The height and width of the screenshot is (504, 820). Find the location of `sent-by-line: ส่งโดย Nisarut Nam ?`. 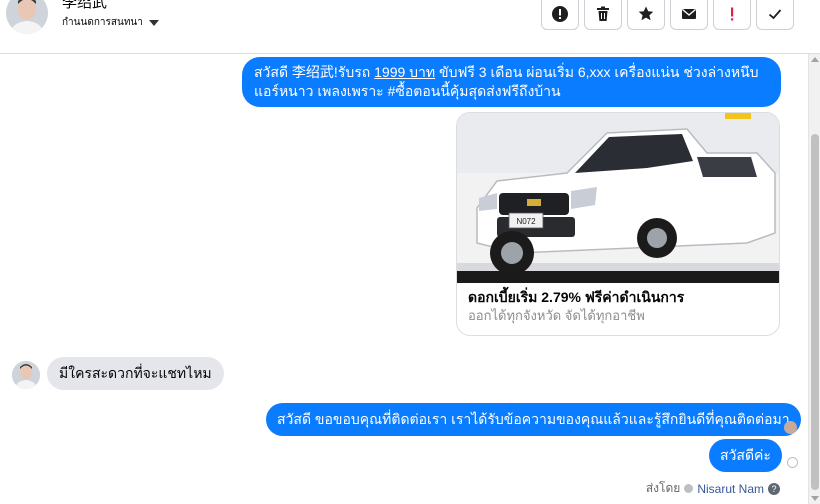

sent-by-line: ส่งโดย Nisarut Nam ? is located at coordinates (713, 488).